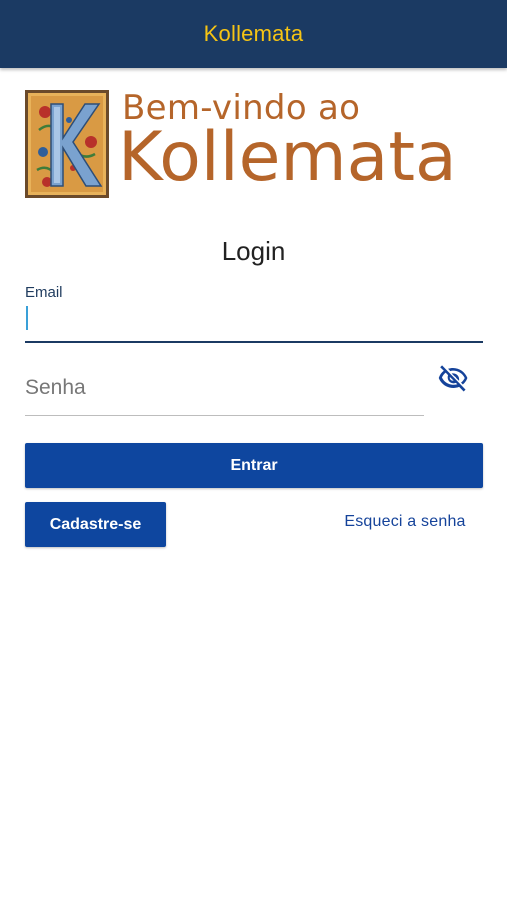 The height and width of the screenshot is (900, 507). What do you see at coordinates (254, 465) in the screenshot?
I see `login-button: Entrar` at bounding box center [254, 465].